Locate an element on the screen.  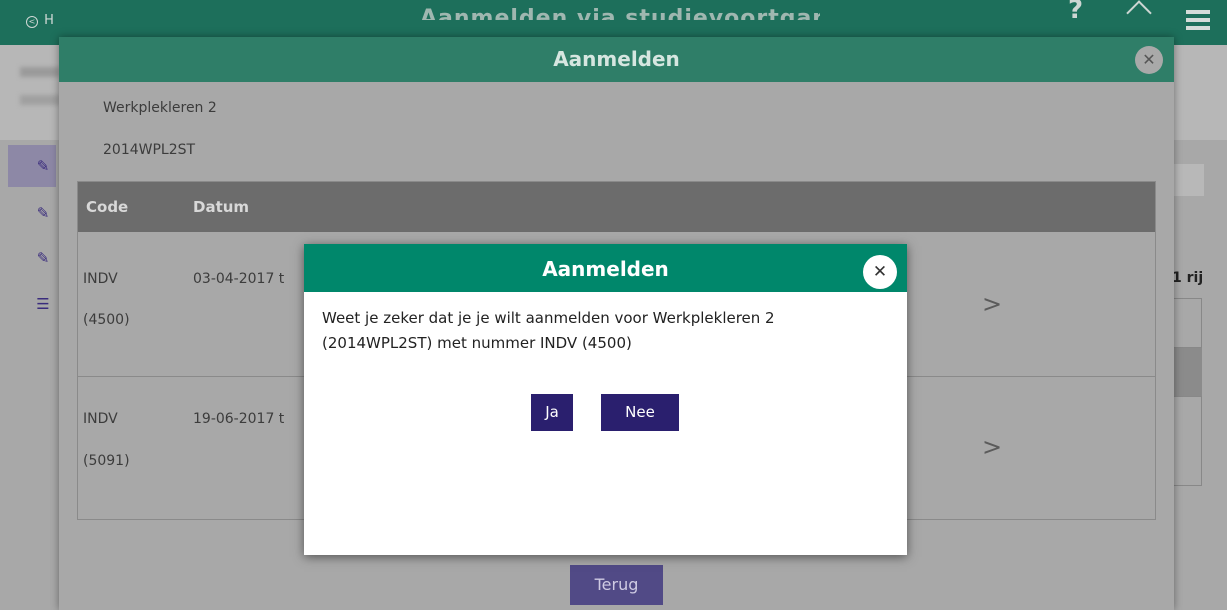
back-arrow-icon: < is located at coordinates (32, 22).